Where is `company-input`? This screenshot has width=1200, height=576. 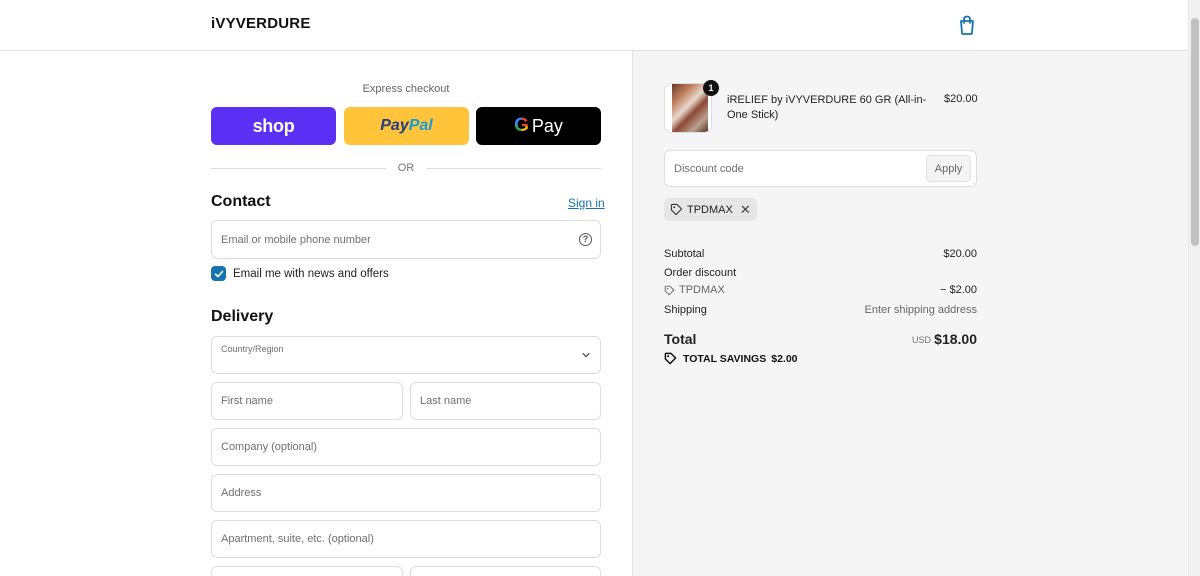
company-input is located at coordinates (406, 447).